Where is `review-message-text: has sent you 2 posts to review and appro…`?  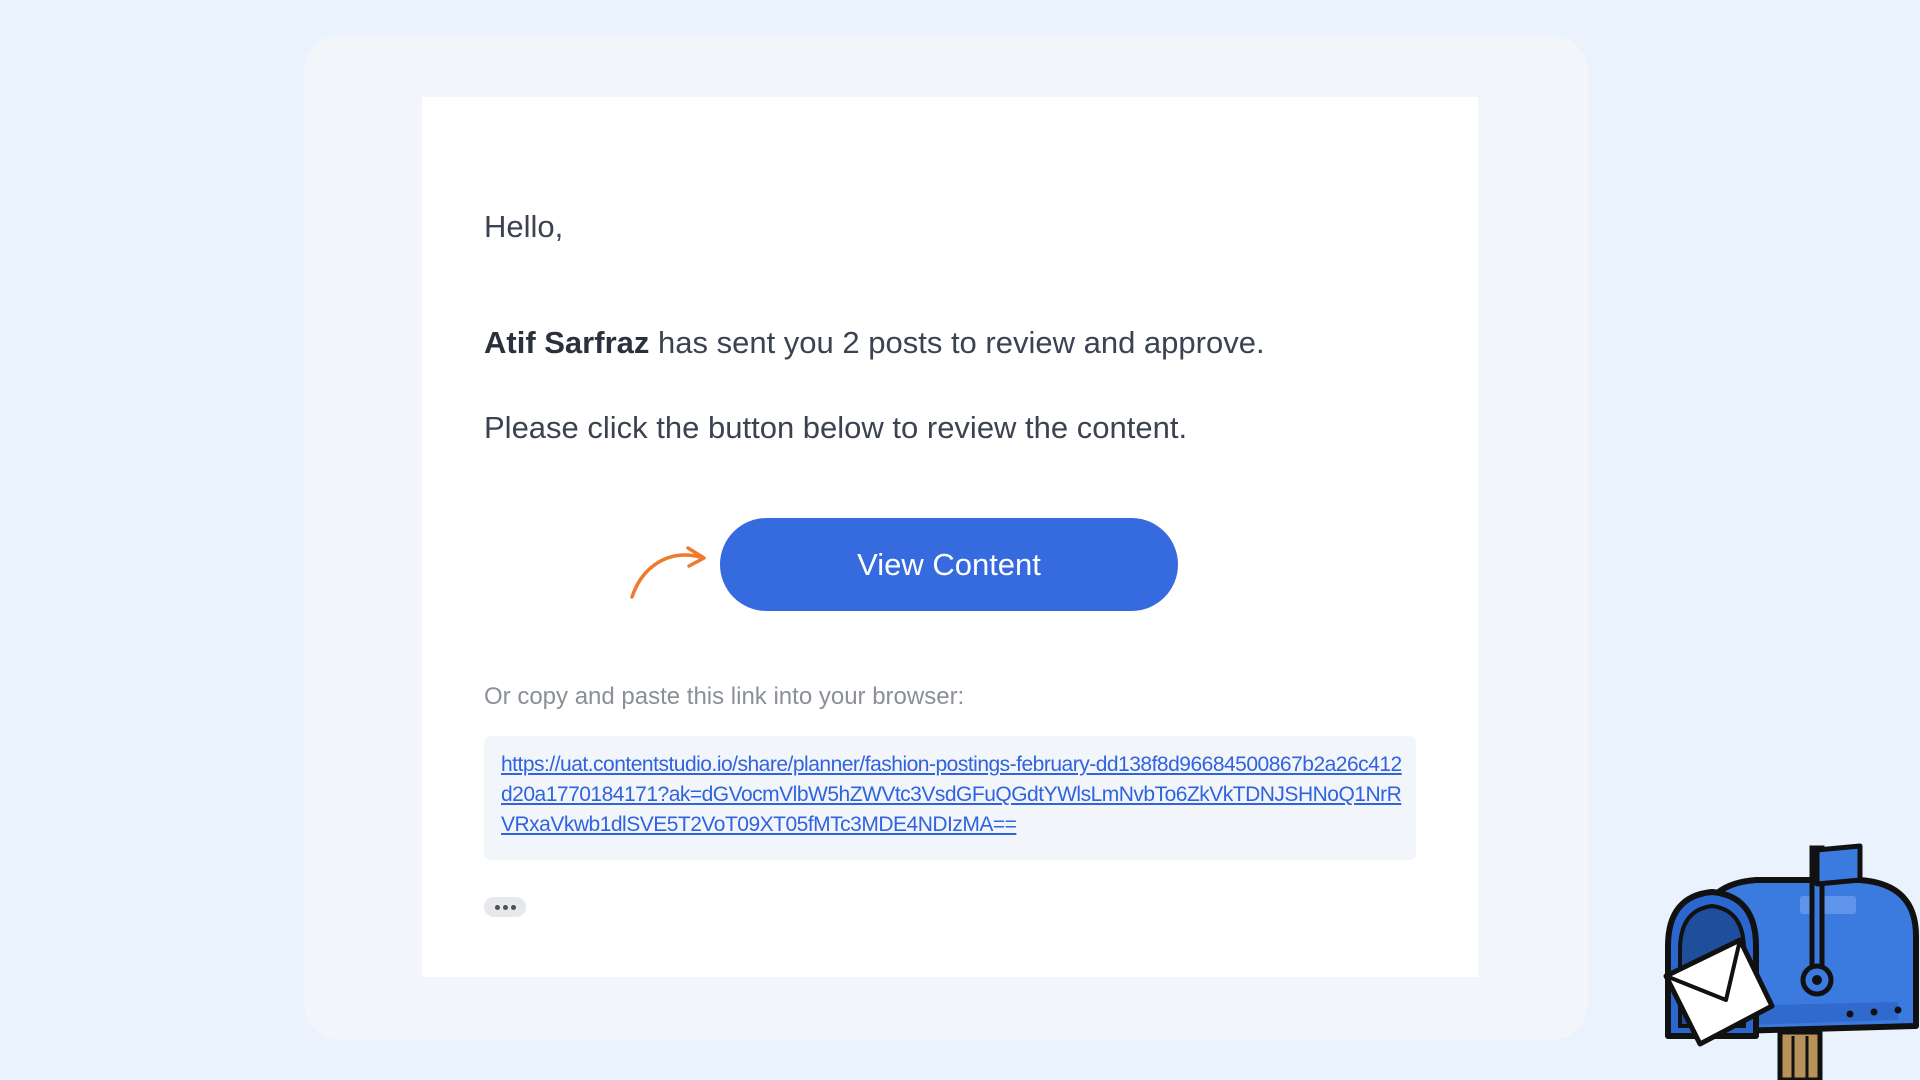
review-message-text: has sent you 2 posts to review and appro… is located at coordinates (957, 342).